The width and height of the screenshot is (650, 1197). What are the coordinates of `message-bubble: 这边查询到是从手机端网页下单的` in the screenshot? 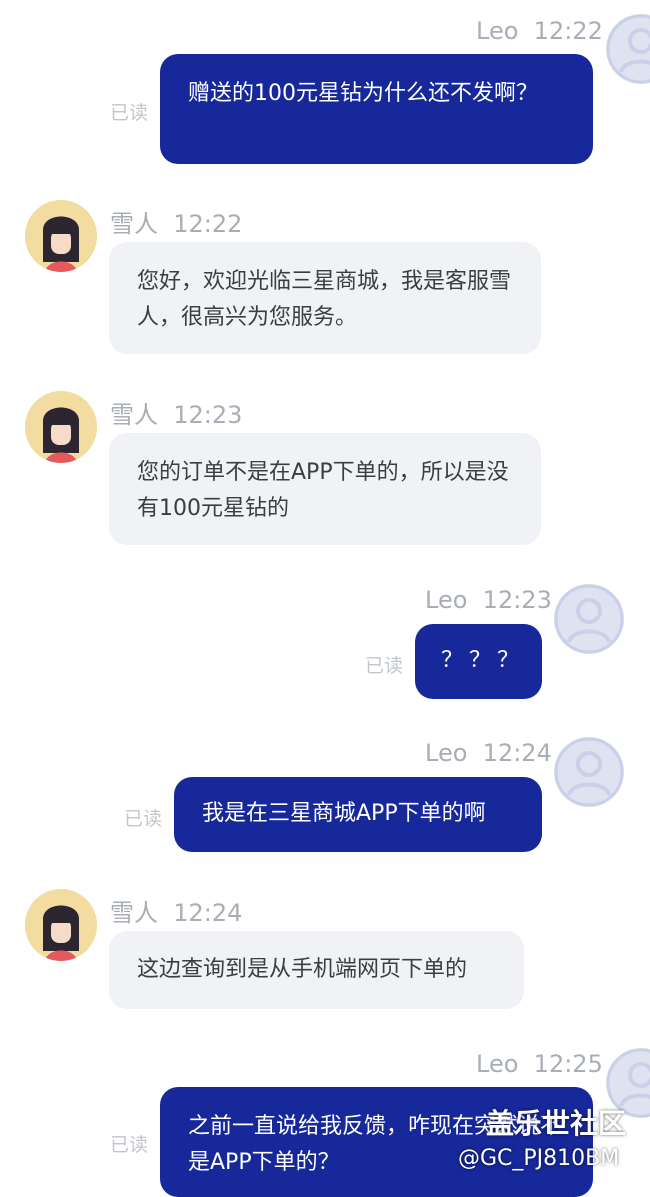 It's located at (316, 970).